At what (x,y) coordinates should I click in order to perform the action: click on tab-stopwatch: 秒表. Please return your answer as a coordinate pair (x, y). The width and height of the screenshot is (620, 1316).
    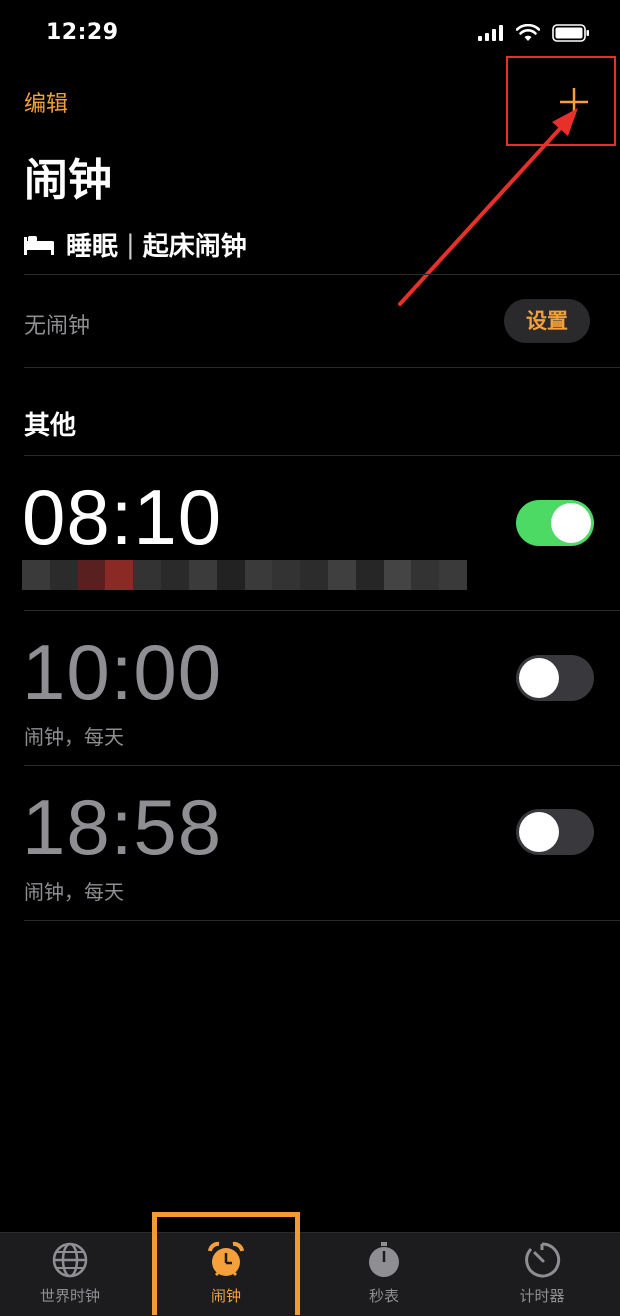
    Looking at the image, I should click on (384, 1273).